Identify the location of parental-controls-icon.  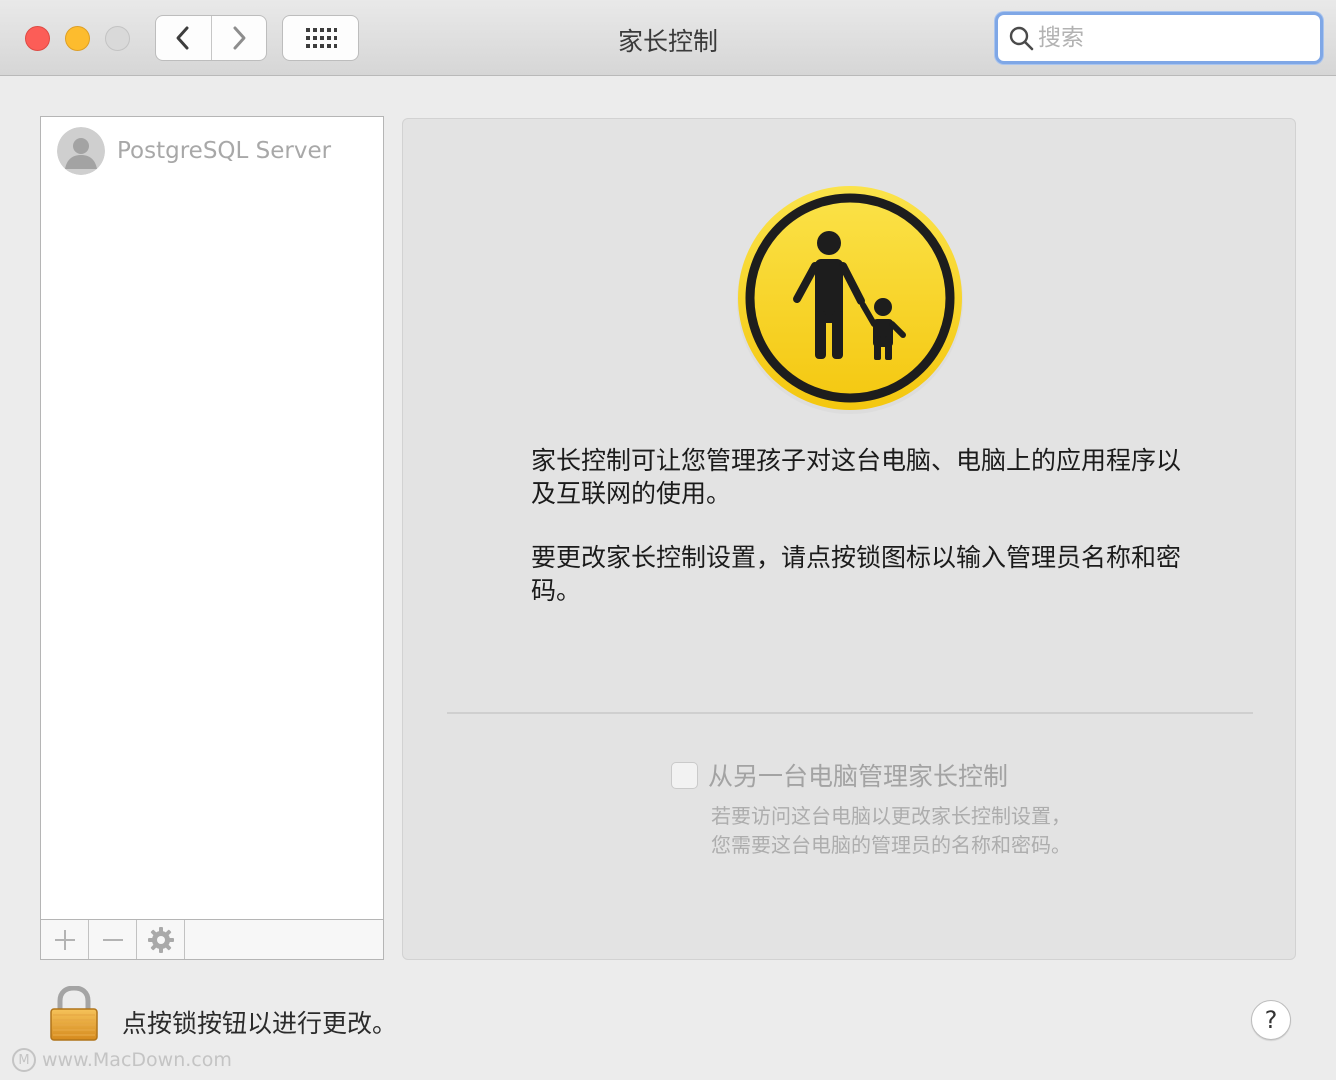
(850, 300).